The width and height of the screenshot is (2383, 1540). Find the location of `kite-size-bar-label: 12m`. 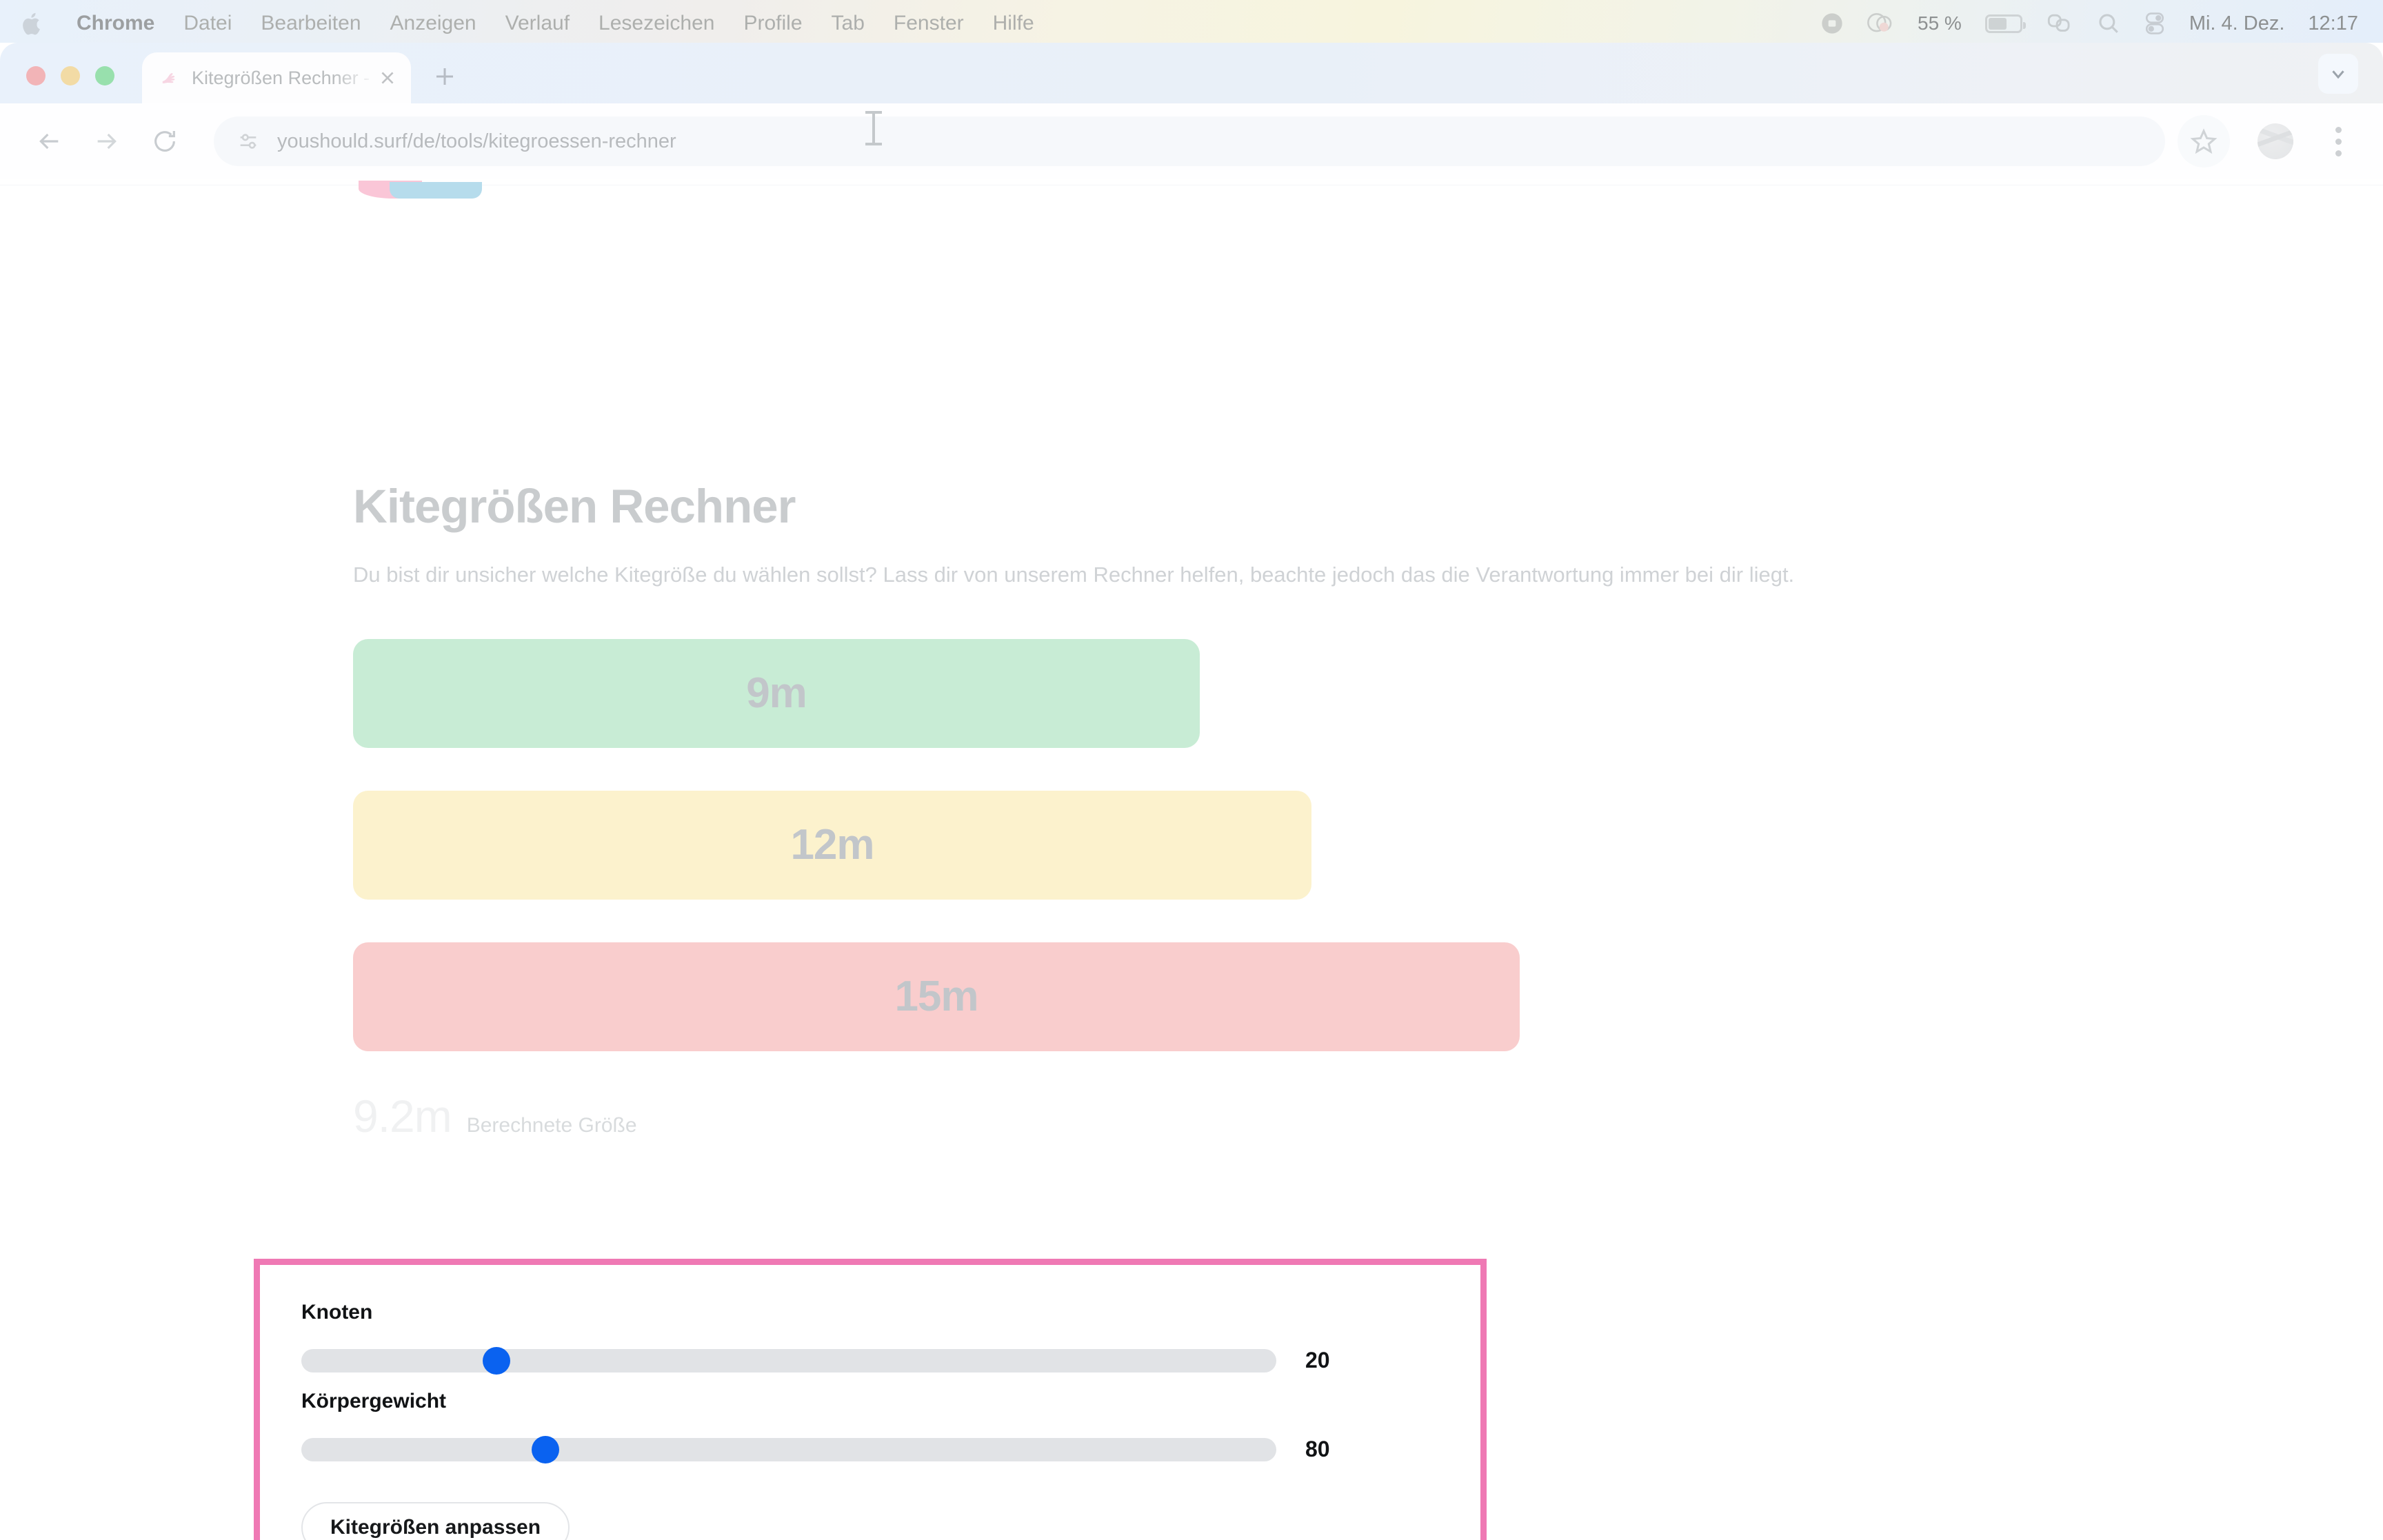

kite-size-bar-label: 12m is located at coordinates (832, 845).